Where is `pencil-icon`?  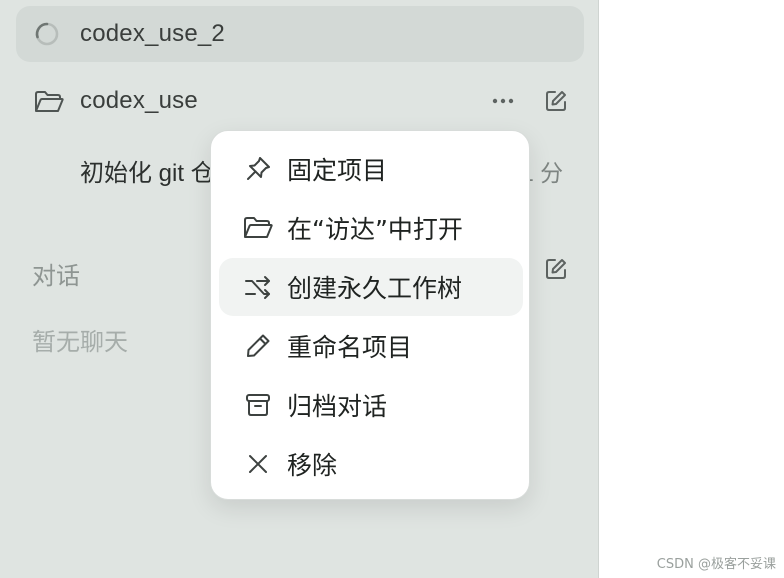
pencil-icon is located at coordinates (258, 346).